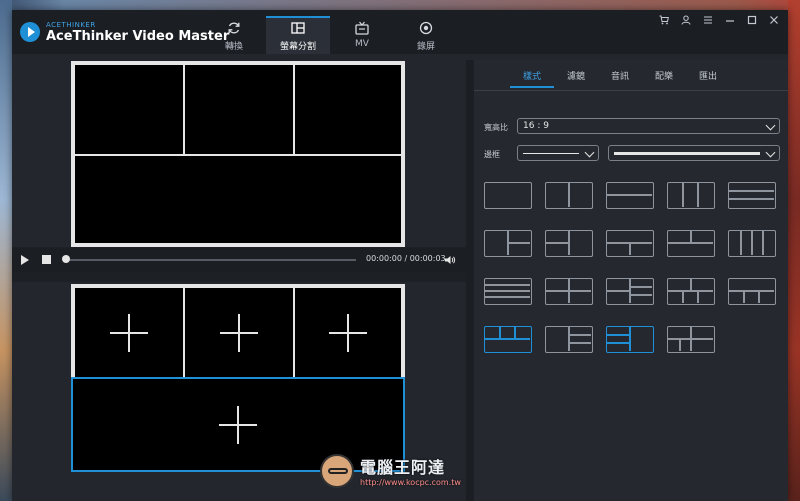 The height and width of the screenshot is (501, 800). Describe the element at coordinates (536, 126) in the screenshot. I see `aspect-ratio-value: 16 : 9` at that location.